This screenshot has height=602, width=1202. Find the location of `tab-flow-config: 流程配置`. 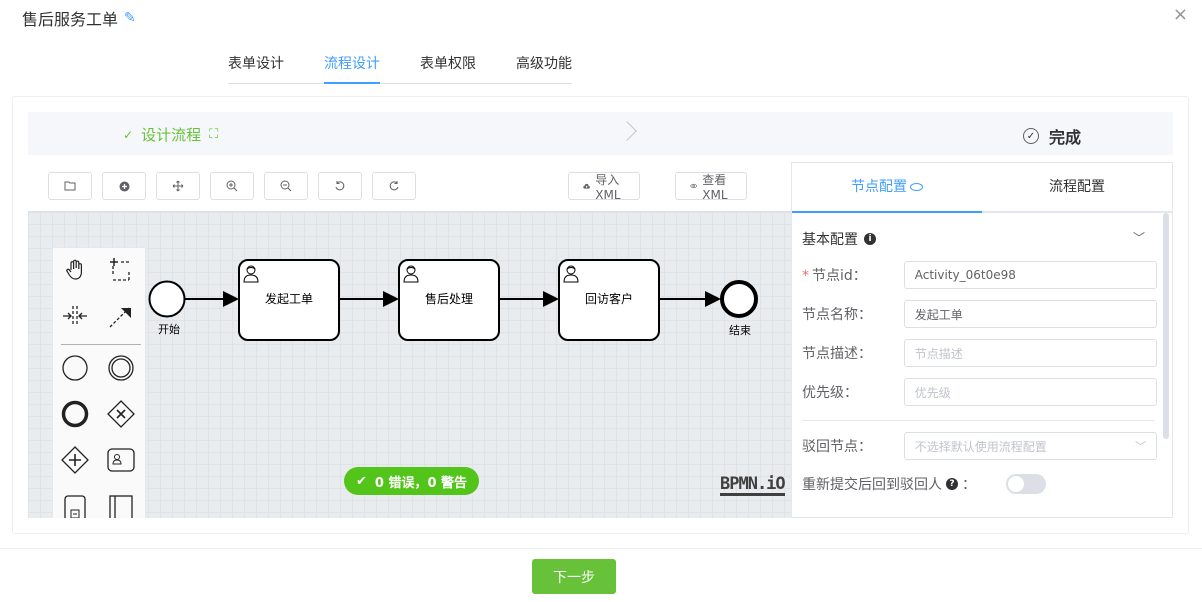

tab-flow-config: 流程配置 is located at coordinates (1077, 187).